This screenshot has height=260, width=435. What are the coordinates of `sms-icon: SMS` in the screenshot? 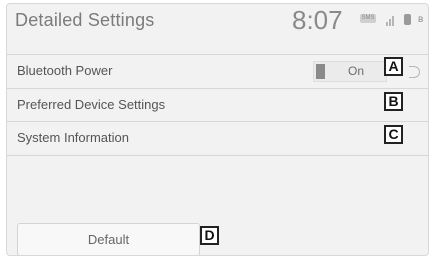 It's located at (368, 18).